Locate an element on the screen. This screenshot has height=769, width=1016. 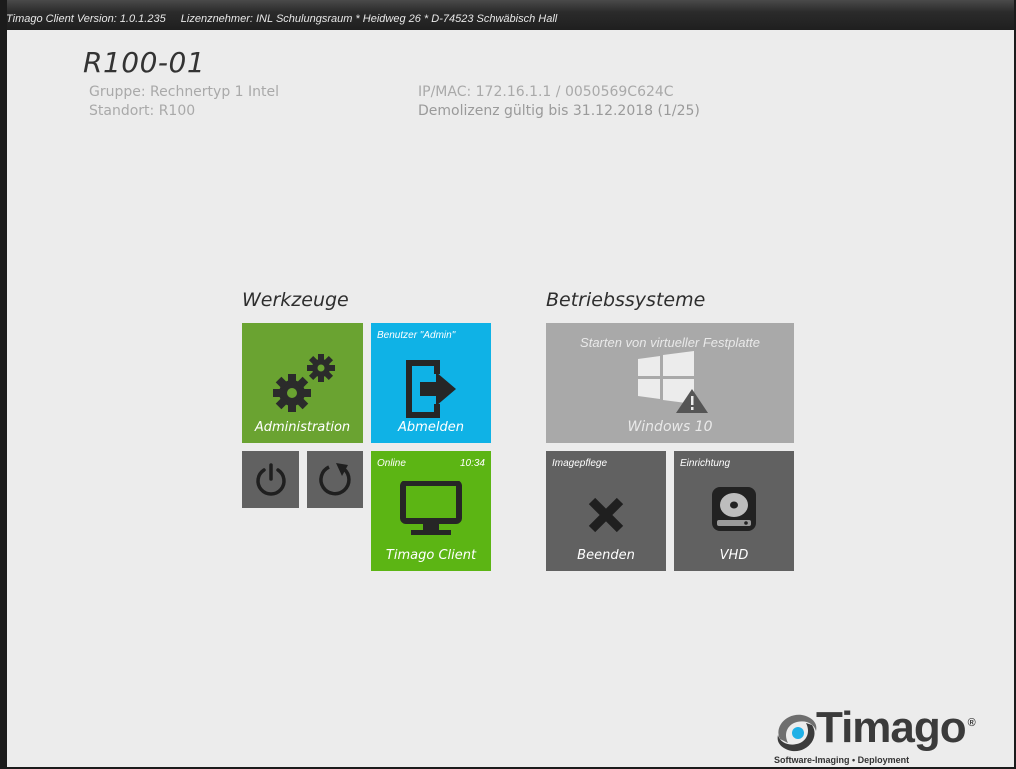
vhd-setup-tile: Einrichtung VHD is located at coordinates (734, 511).